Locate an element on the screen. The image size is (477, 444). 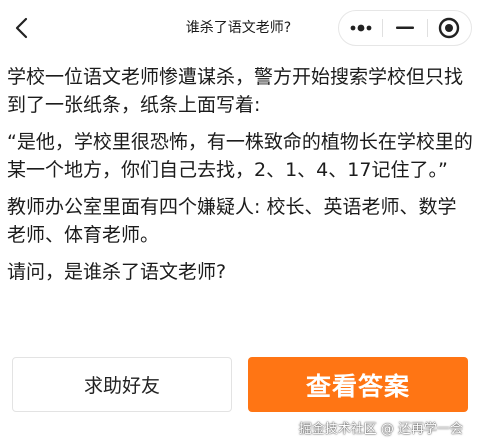
back-button is located at coordinates (22, 28).